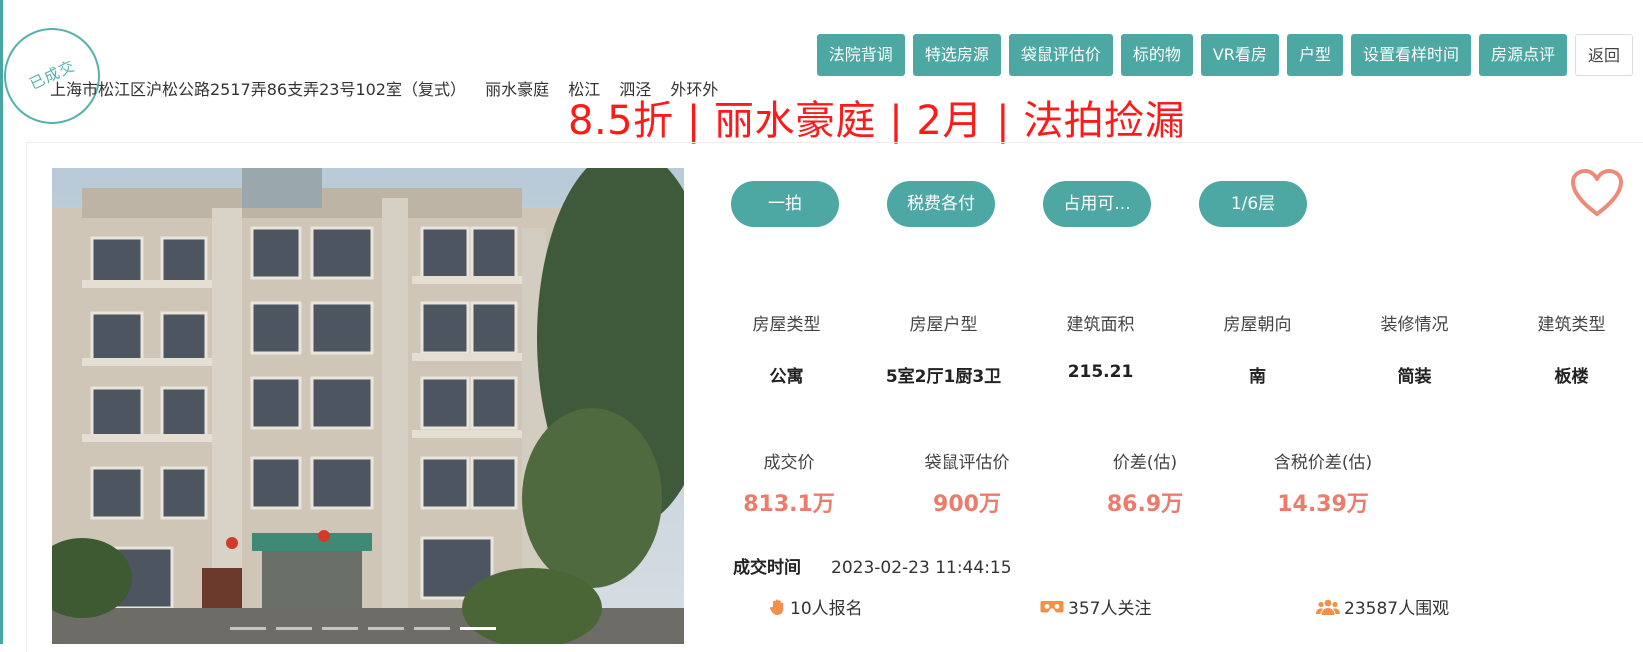 The height and width of the screenshot is (652, 1643). I want to click on floorplan-button: 户型, so click(1314, 55).